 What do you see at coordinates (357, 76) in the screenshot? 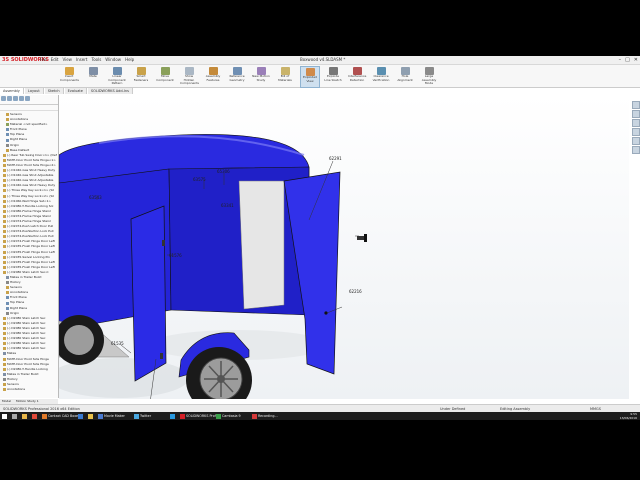
I see `interference-detection-button: Interference Detection` at bounding box center [357, 76].